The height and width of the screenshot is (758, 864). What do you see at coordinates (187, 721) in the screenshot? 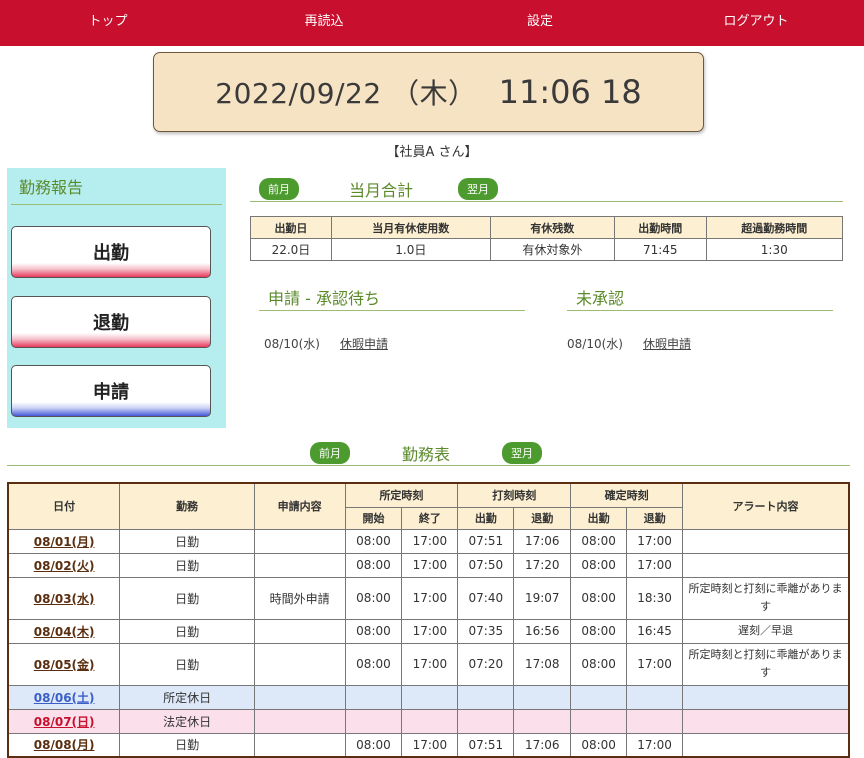
I see `work-type: 法定休日` at bounding box center [187, 721].